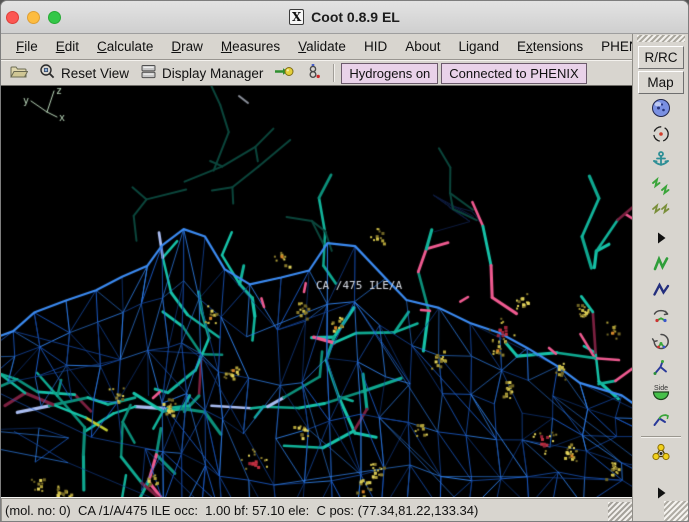 The height and width of the screenshot is (522, 689). I want to click on anchor-reference-icon, so click(661, 160).